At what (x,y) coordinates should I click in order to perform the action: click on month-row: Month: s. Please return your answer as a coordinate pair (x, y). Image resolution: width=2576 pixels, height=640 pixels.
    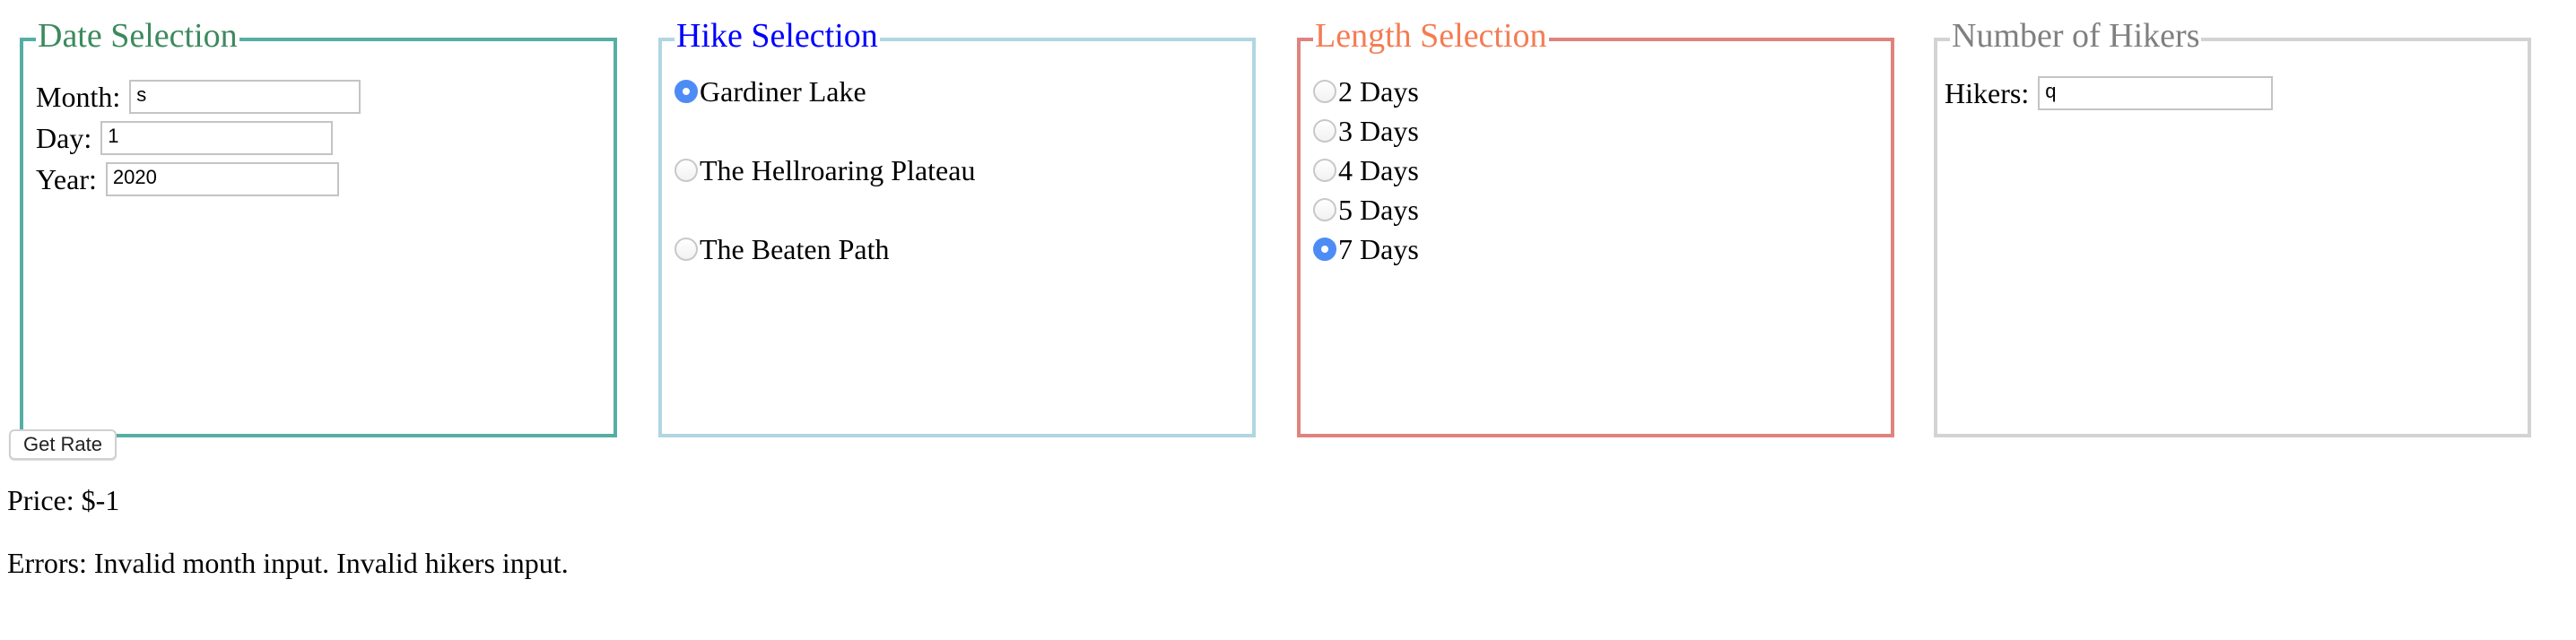
    Looking at the image, I should click on (198, 97).